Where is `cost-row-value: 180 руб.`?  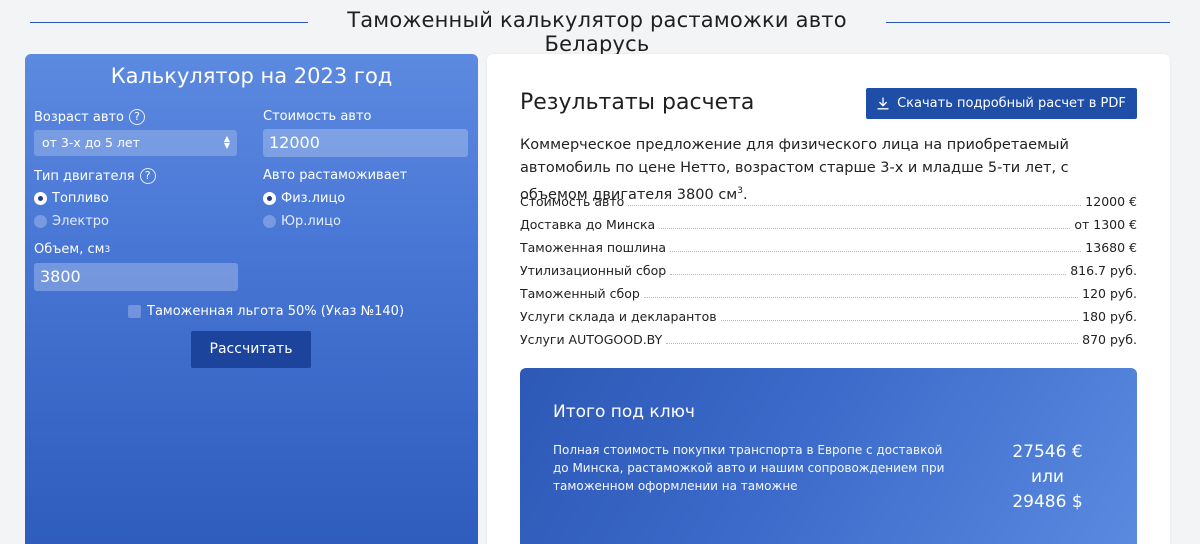
cost-row-value: 180 руб. is located at coordinates (1109, 316).